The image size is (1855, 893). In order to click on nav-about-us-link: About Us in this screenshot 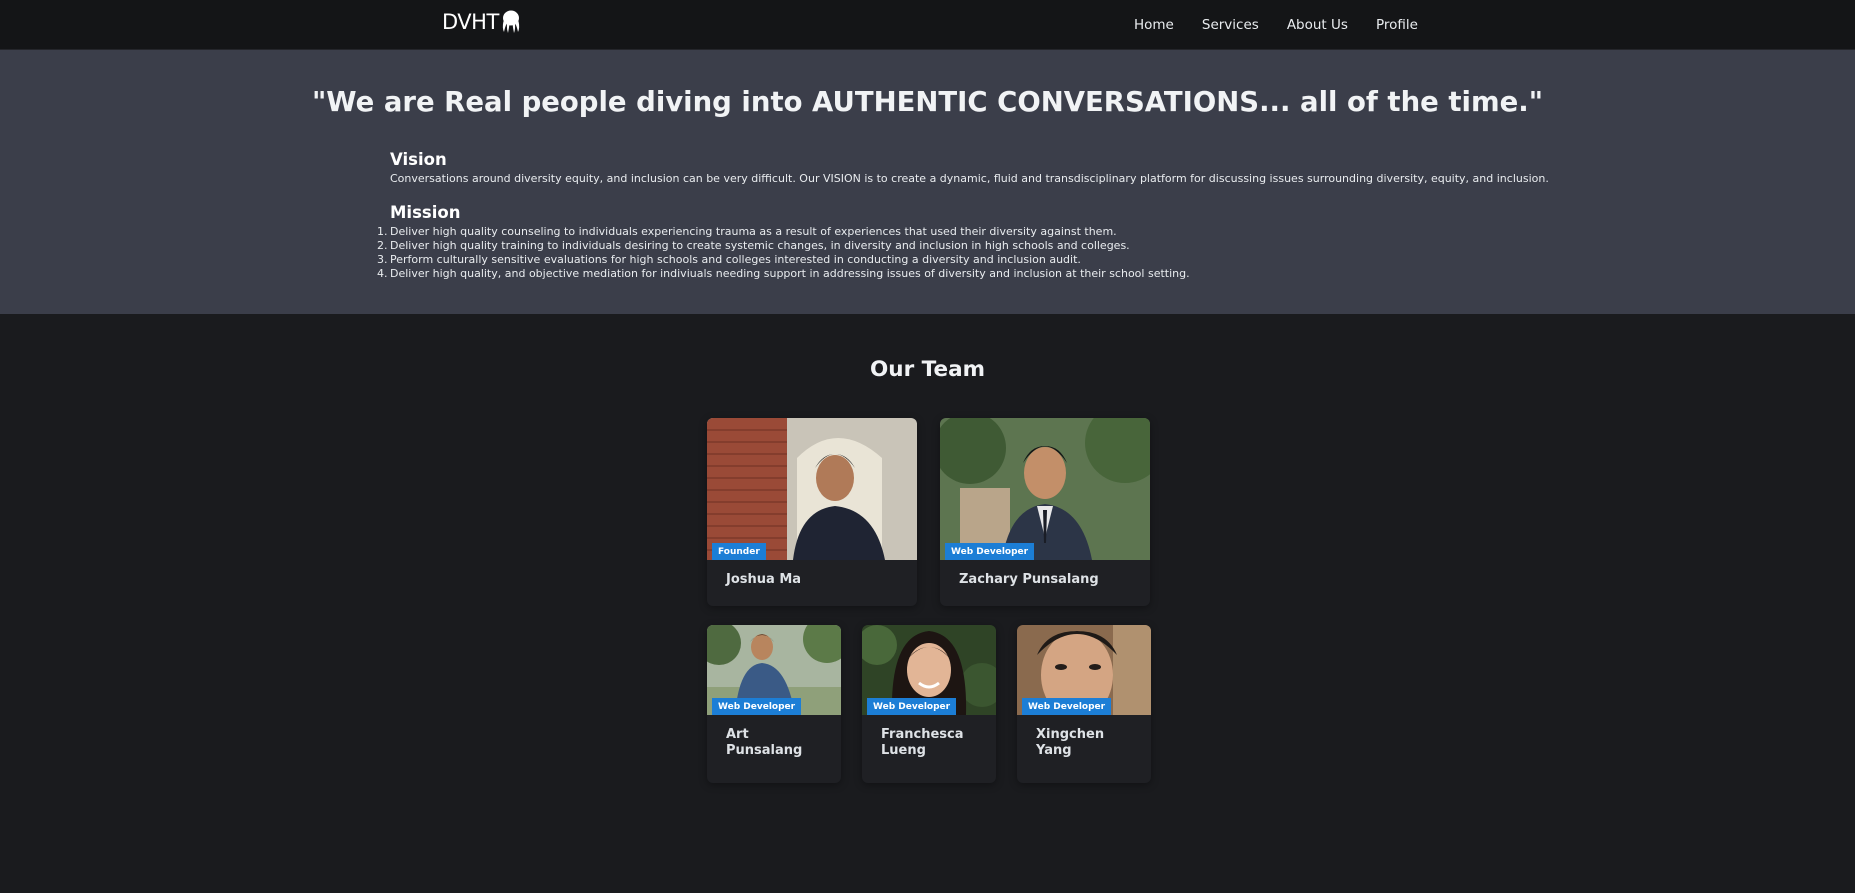, I will do `click(1317, 25)`.